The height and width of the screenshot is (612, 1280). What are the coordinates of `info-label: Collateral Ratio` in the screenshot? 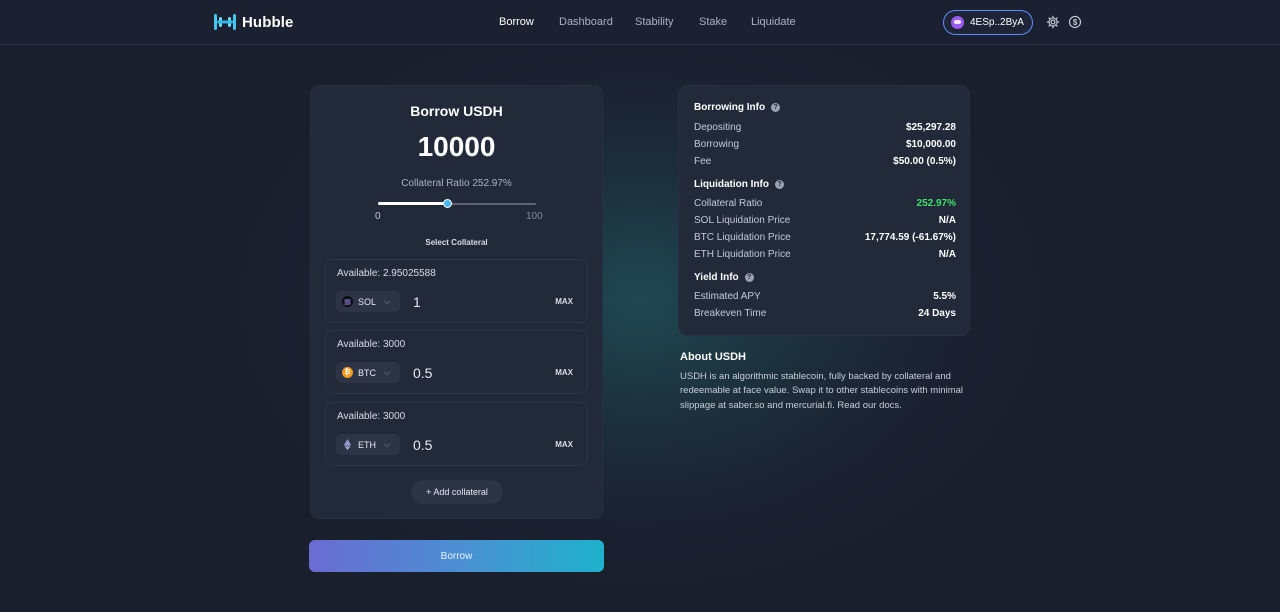 It's located at (728, 203).